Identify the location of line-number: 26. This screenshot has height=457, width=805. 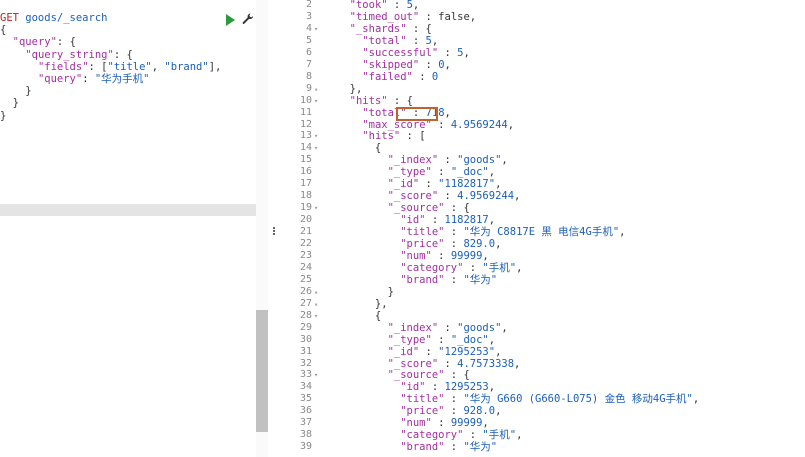
(305, 291).